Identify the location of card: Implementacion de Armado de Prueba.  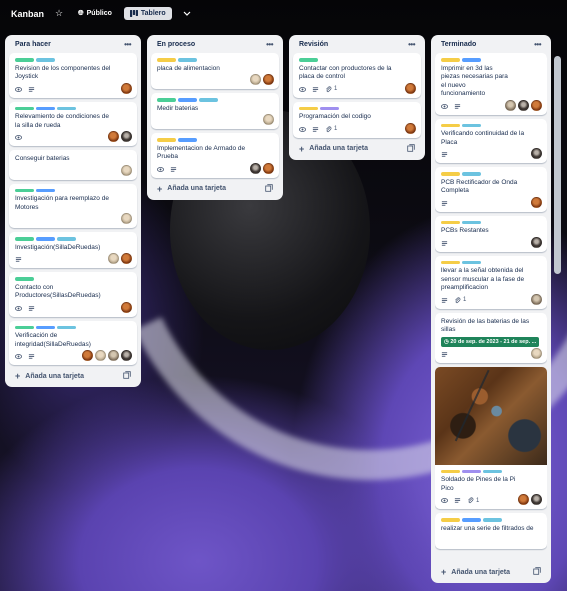
(215, 155).